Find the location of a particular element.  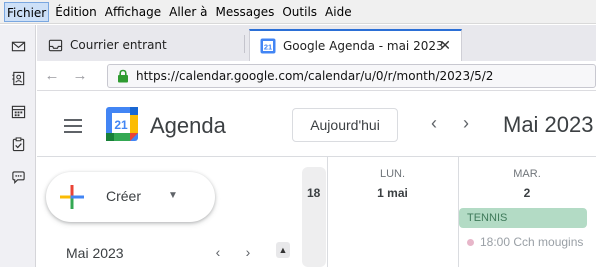

menu-edition: Édition is located at coordinates (76, 12).